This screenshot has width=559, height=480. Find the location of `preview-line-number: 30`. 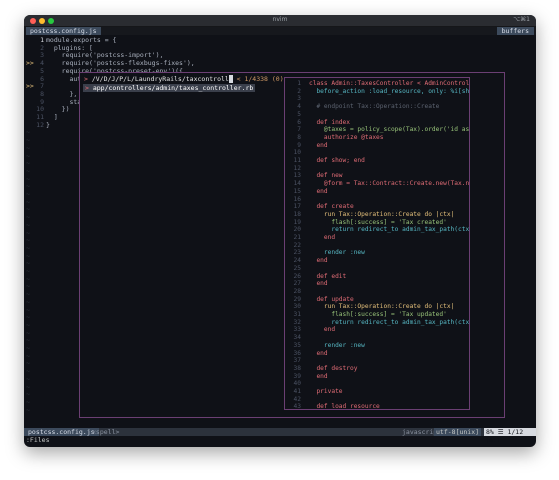

preview-line-number: 30 is located at coordinates (297, 307).